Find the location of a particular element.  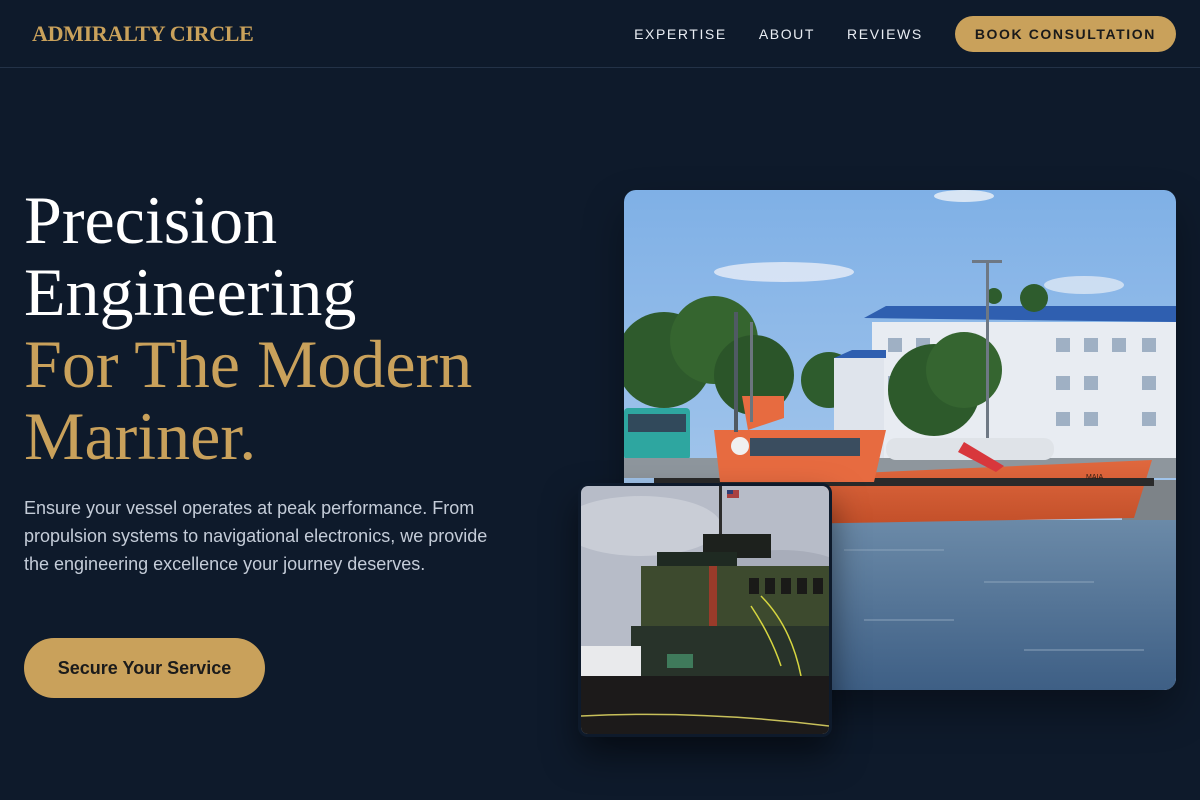

nav-link-reviews: REVIEWS is located at coordinates (885, 34).